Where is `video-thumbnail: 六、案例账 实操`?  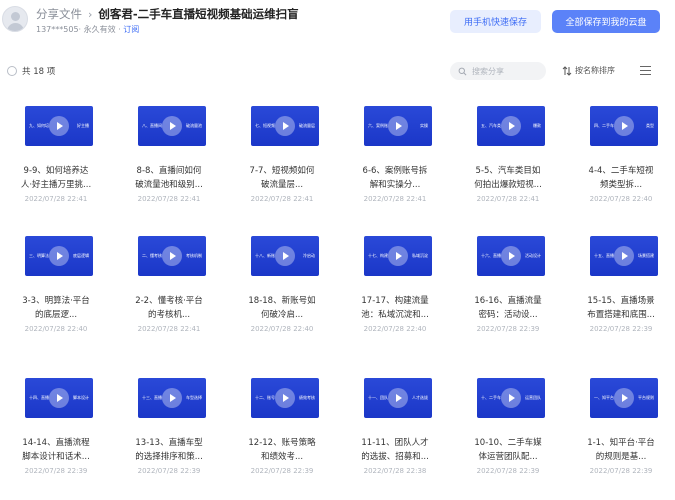 video-thumbnail: 六、案例账 实操 is located at coordinates (398, 126).